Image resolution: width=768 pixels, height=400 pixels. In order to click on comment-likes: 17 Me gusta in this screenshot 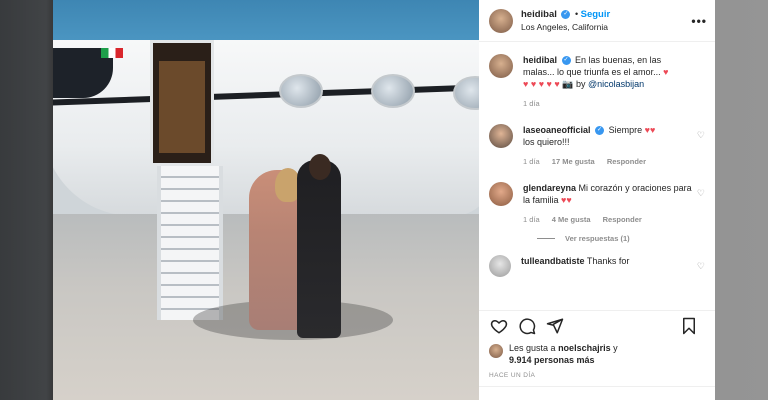, I will do `click(573, 161)`.